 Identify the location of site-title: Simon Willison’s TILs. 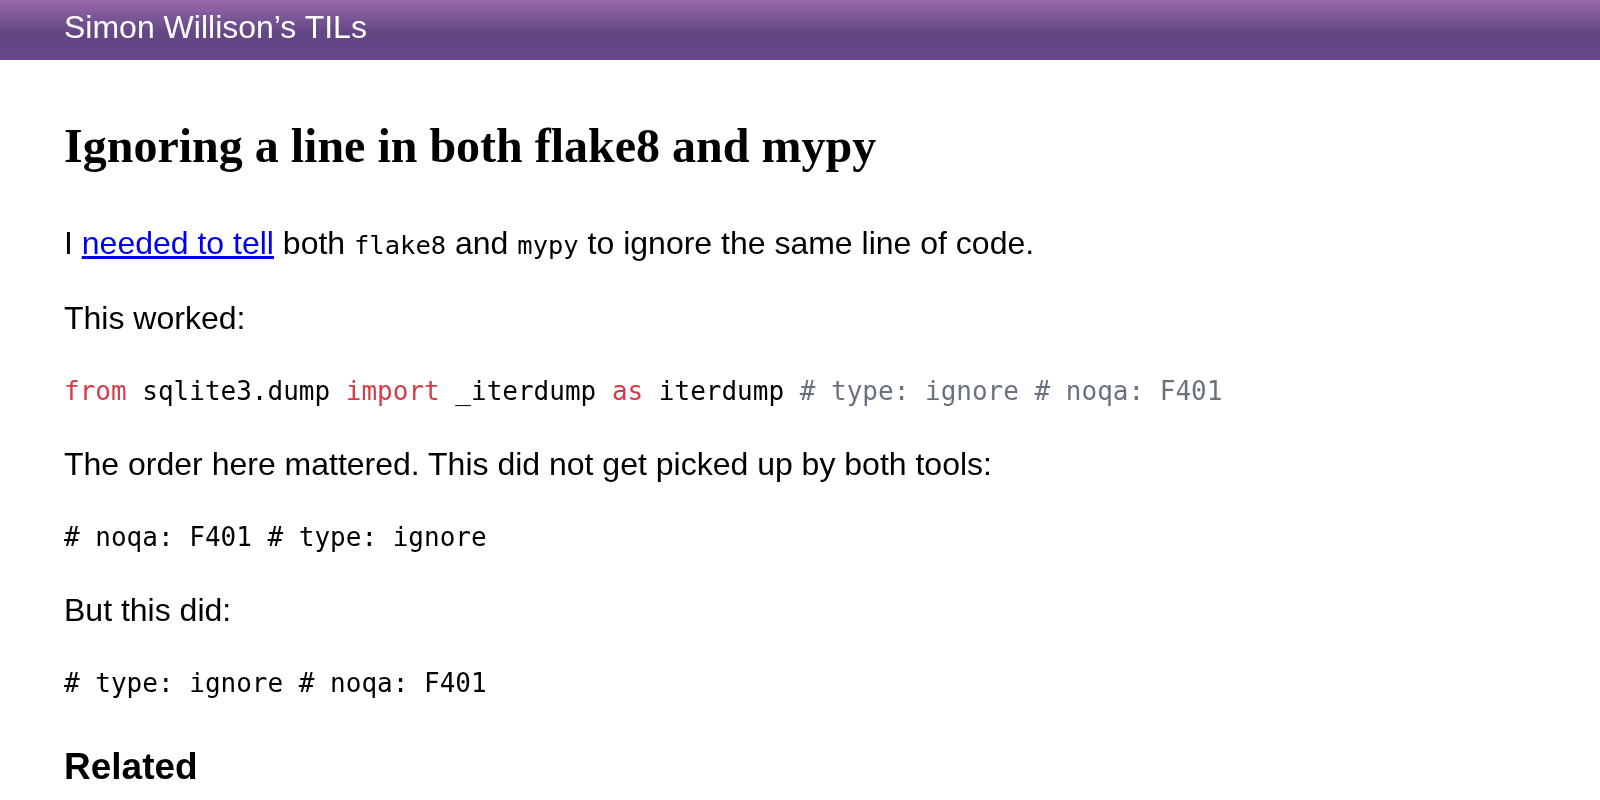
(215, 27).